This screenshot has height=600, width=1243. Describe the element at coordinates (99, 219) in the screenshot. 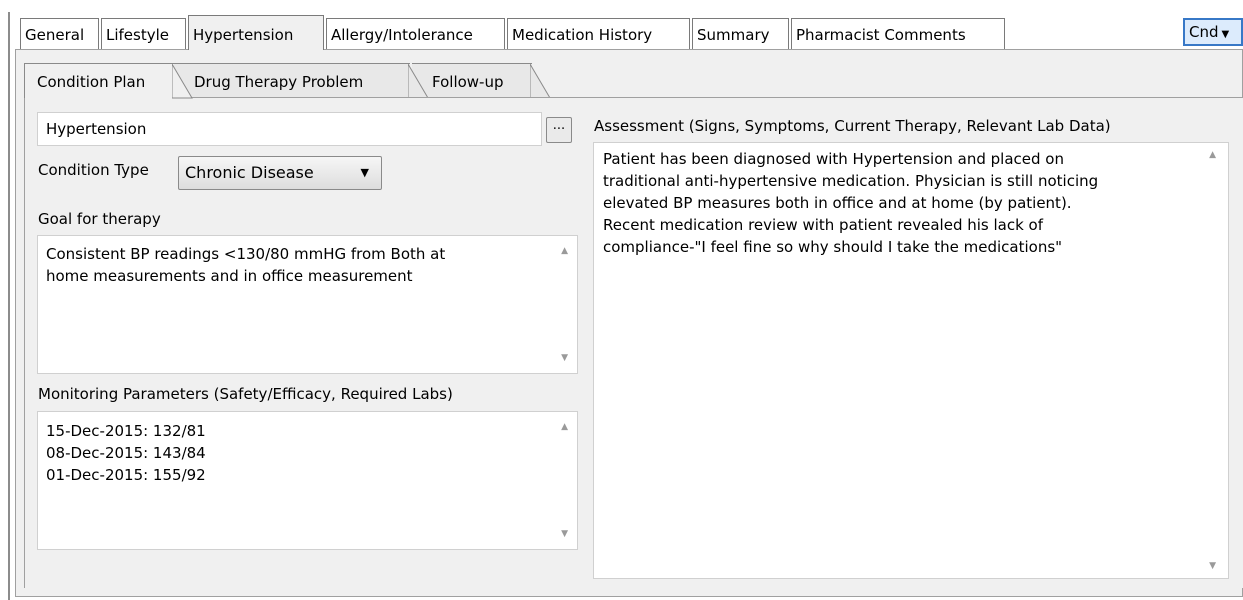

I see `goal-label: Goal for therapy` at that location.